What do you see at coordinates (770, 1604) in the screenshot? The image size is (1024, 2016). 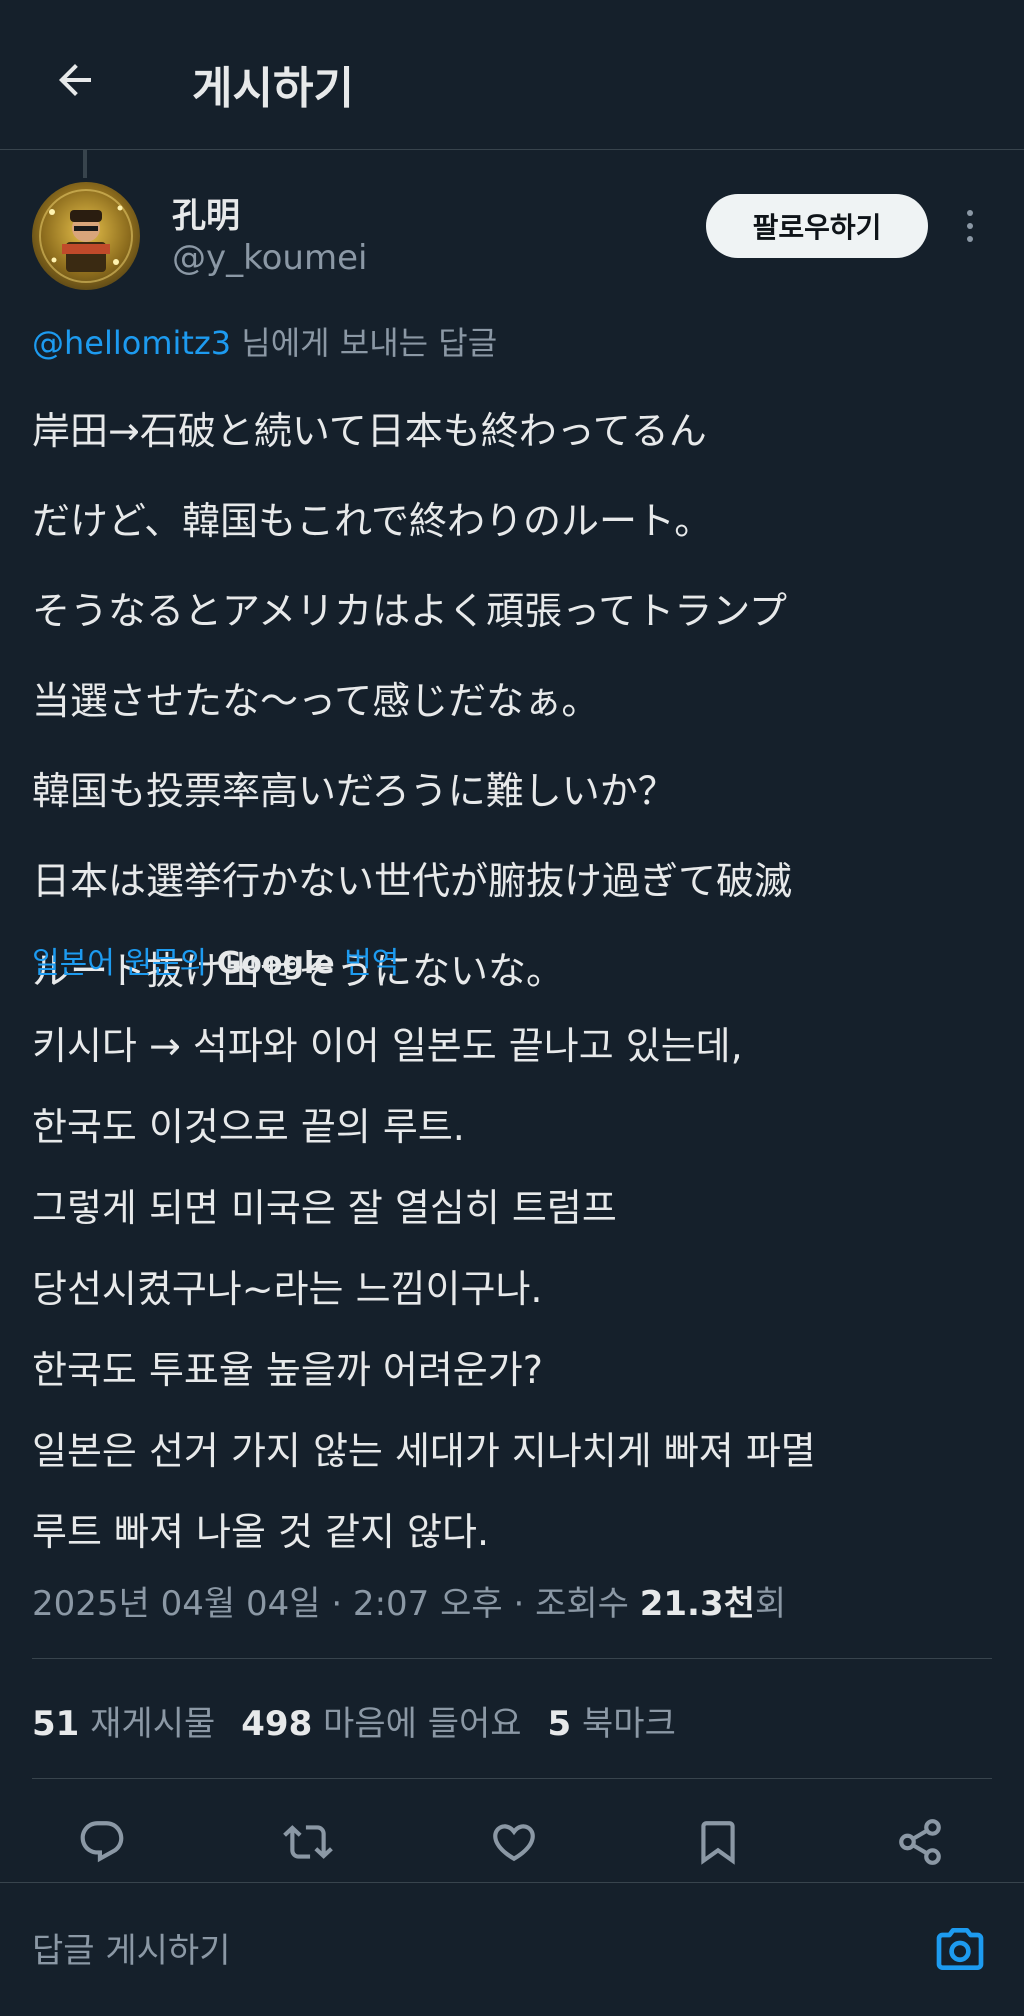 I see `view-count-suffix: 회` at bounding box center [770, 1604].